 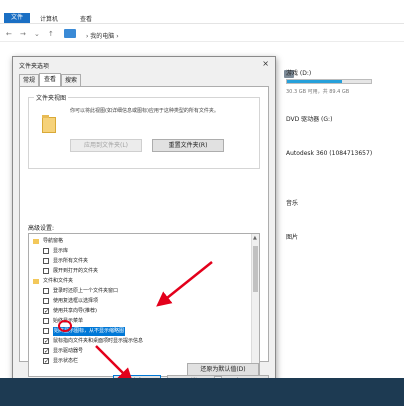 What do you see at coordinates (202, 392) in the screenshot?
I see `taskbar` at bounding box center [202, 392].